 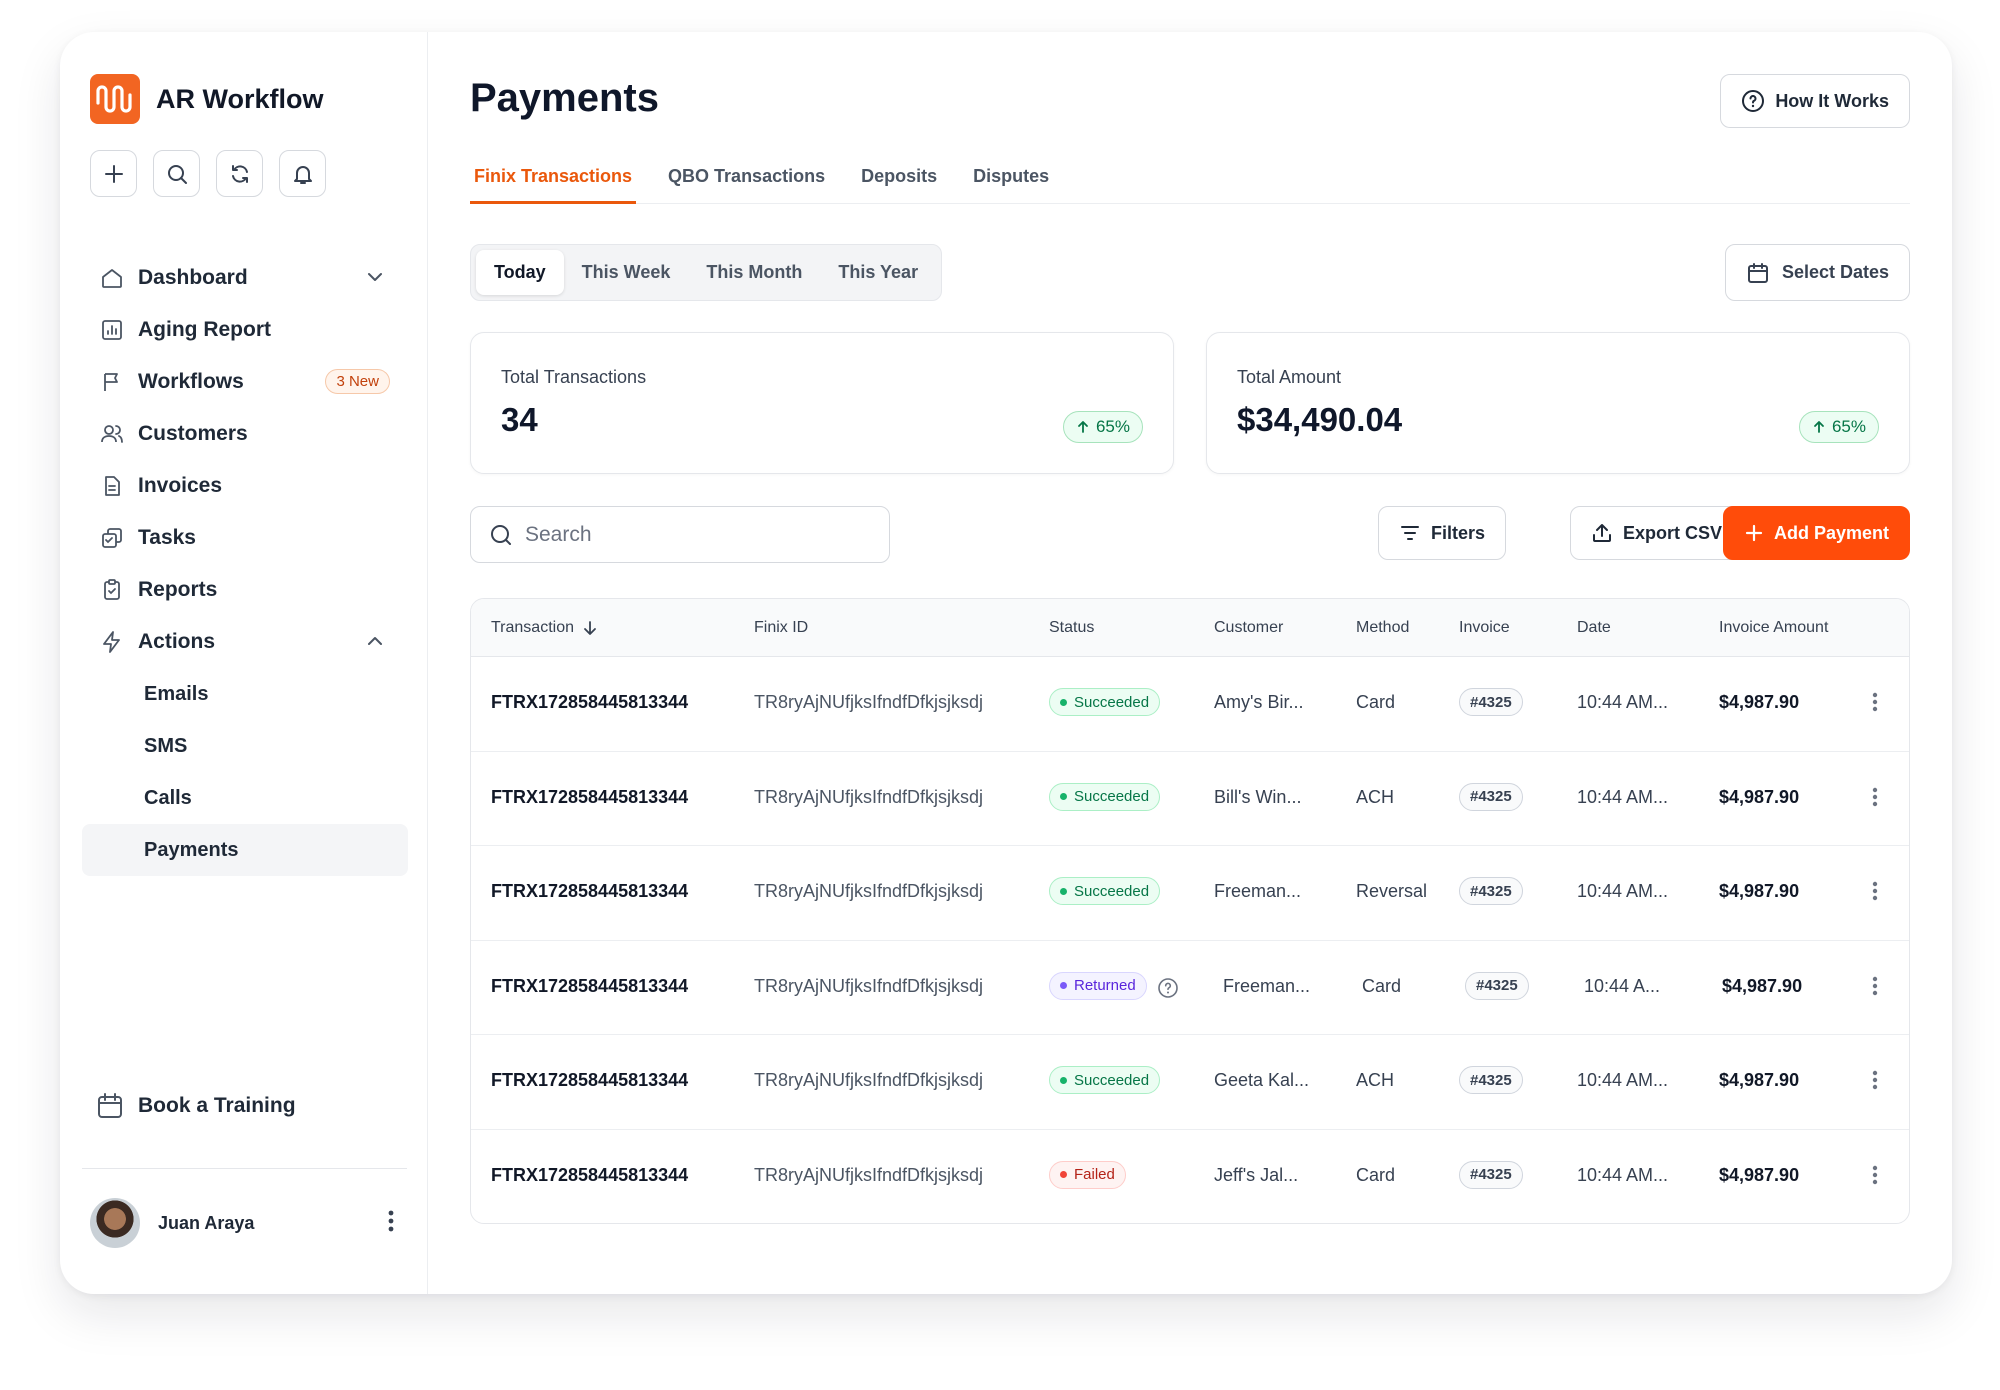 What do you see at coordinates (375, 643) in the screenshot?
I see `chevron-up-icon` at bounding box center [375, 643].